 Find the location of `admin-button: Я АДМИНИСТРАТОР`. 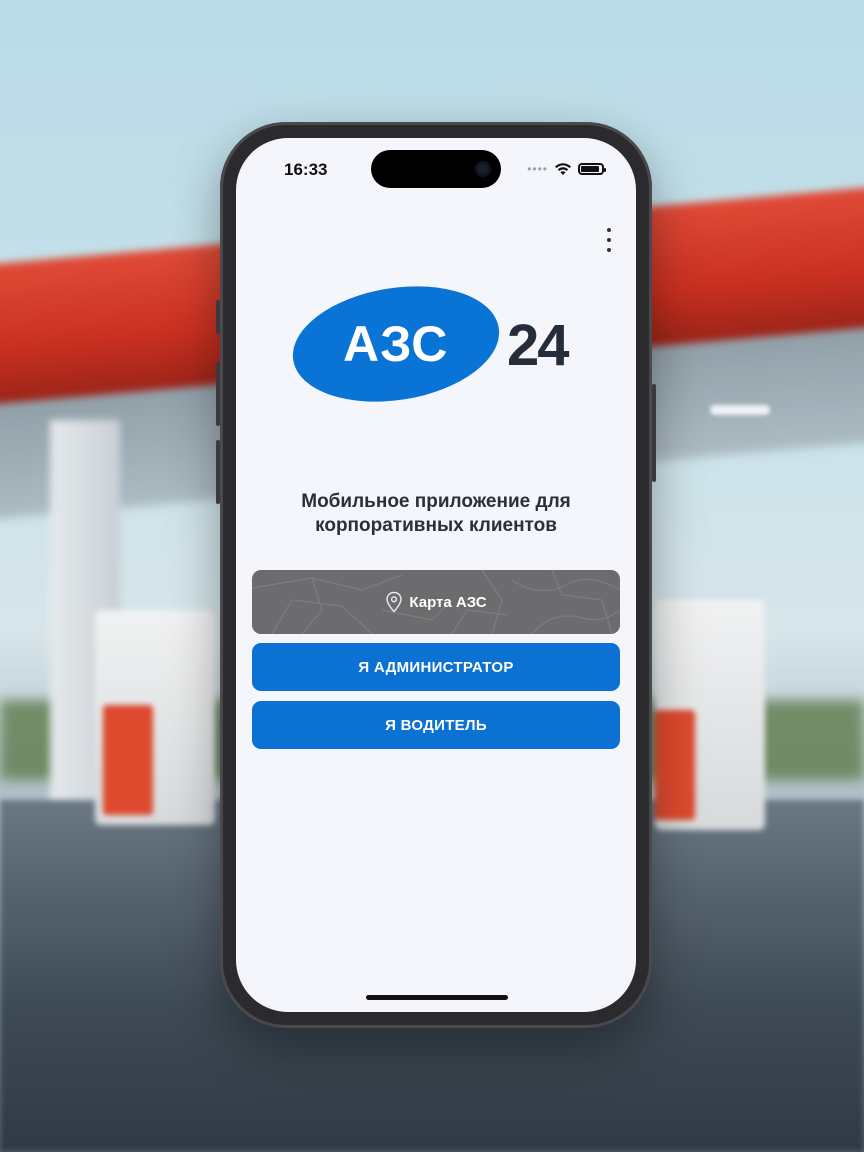

admin-button: Я АДМИНИСТРАТОР is located at coordinates (436, 667).